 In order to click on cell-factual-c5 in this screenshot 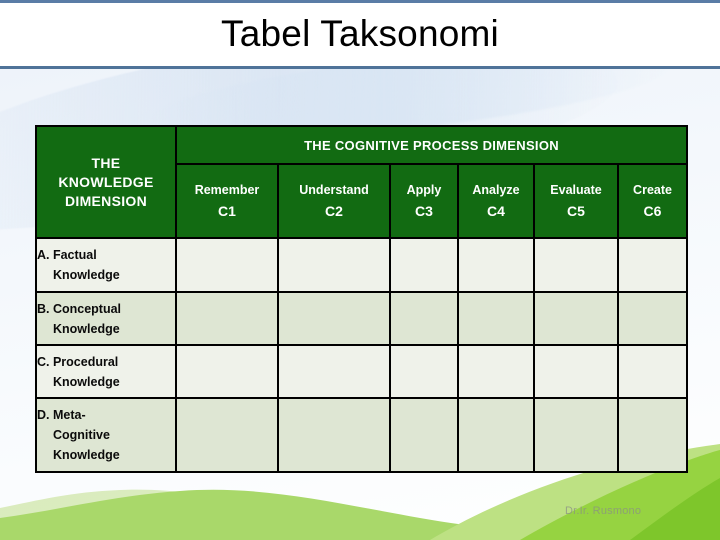, I will do `click(576, 265)`.